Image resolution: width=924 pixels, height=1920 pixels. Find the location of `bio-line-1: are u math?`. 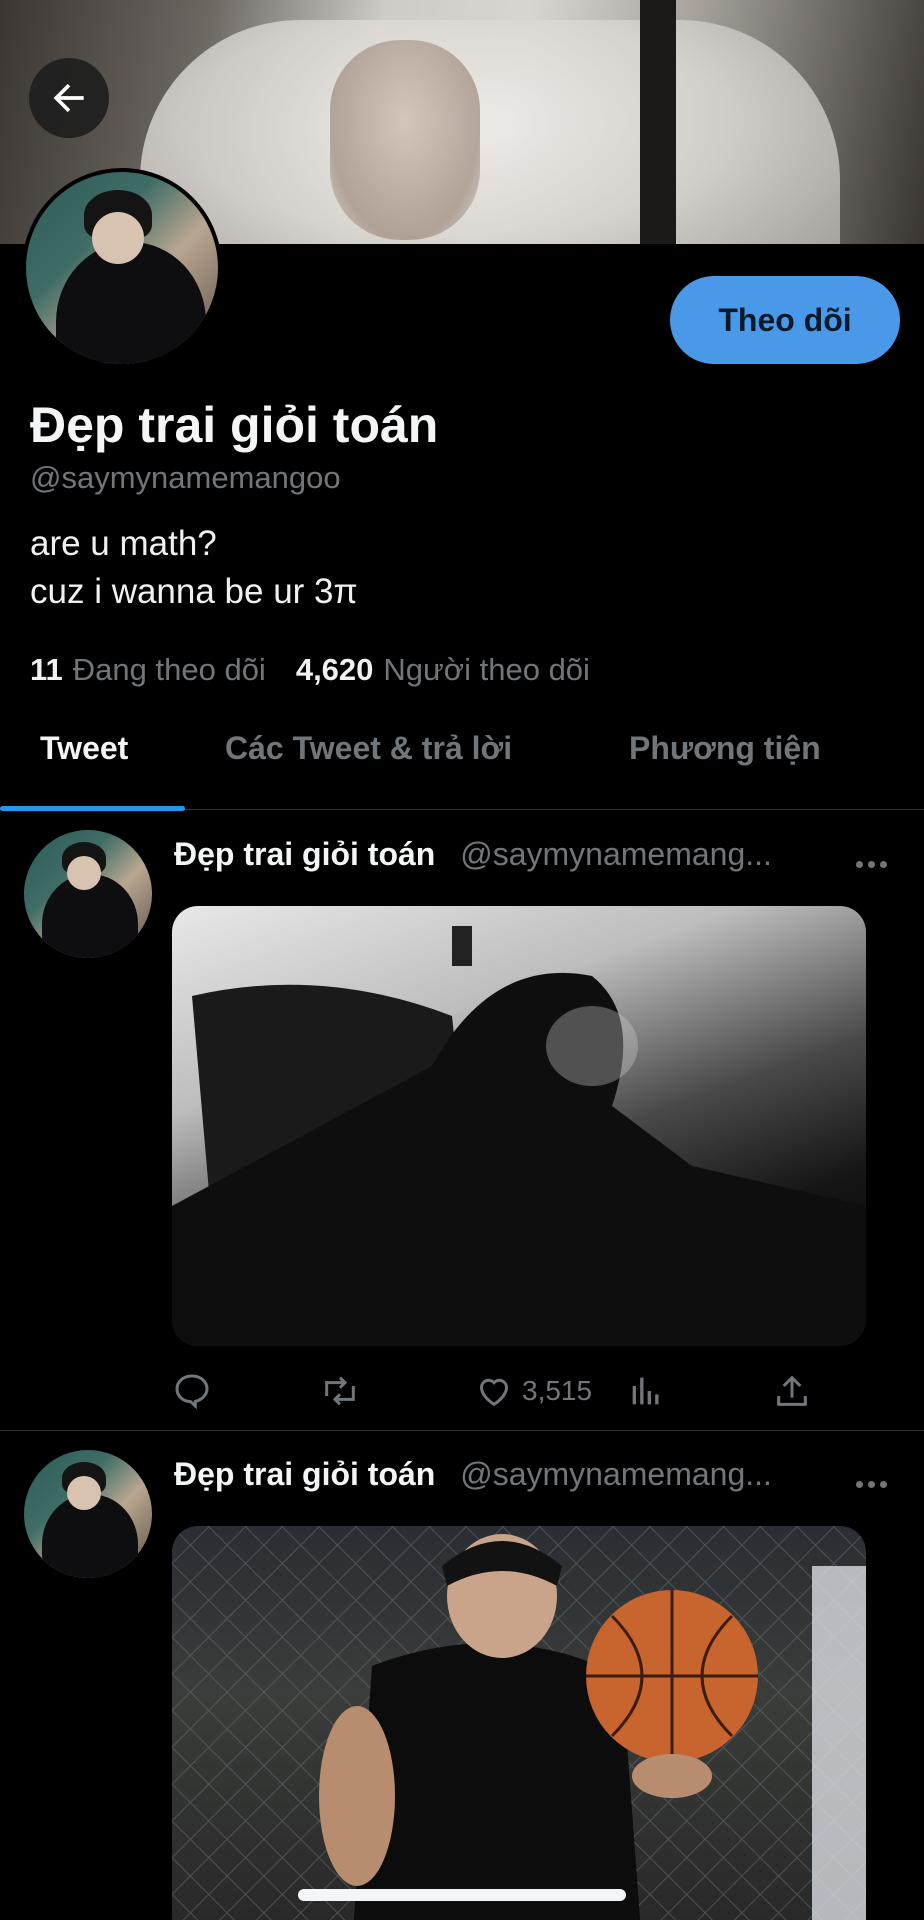

bio-line-1: are u math? is located at coordinates (123, 543).